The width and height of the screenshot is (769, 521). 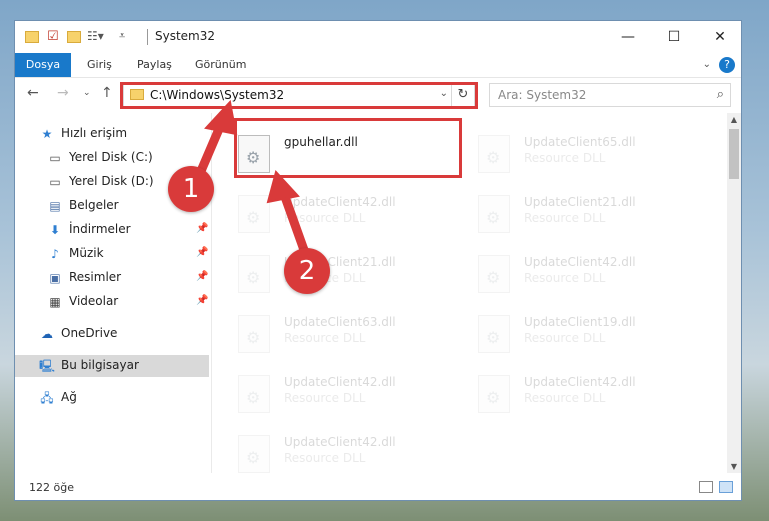 I want to click on arrow-2-head, so click(x=283, y=186).